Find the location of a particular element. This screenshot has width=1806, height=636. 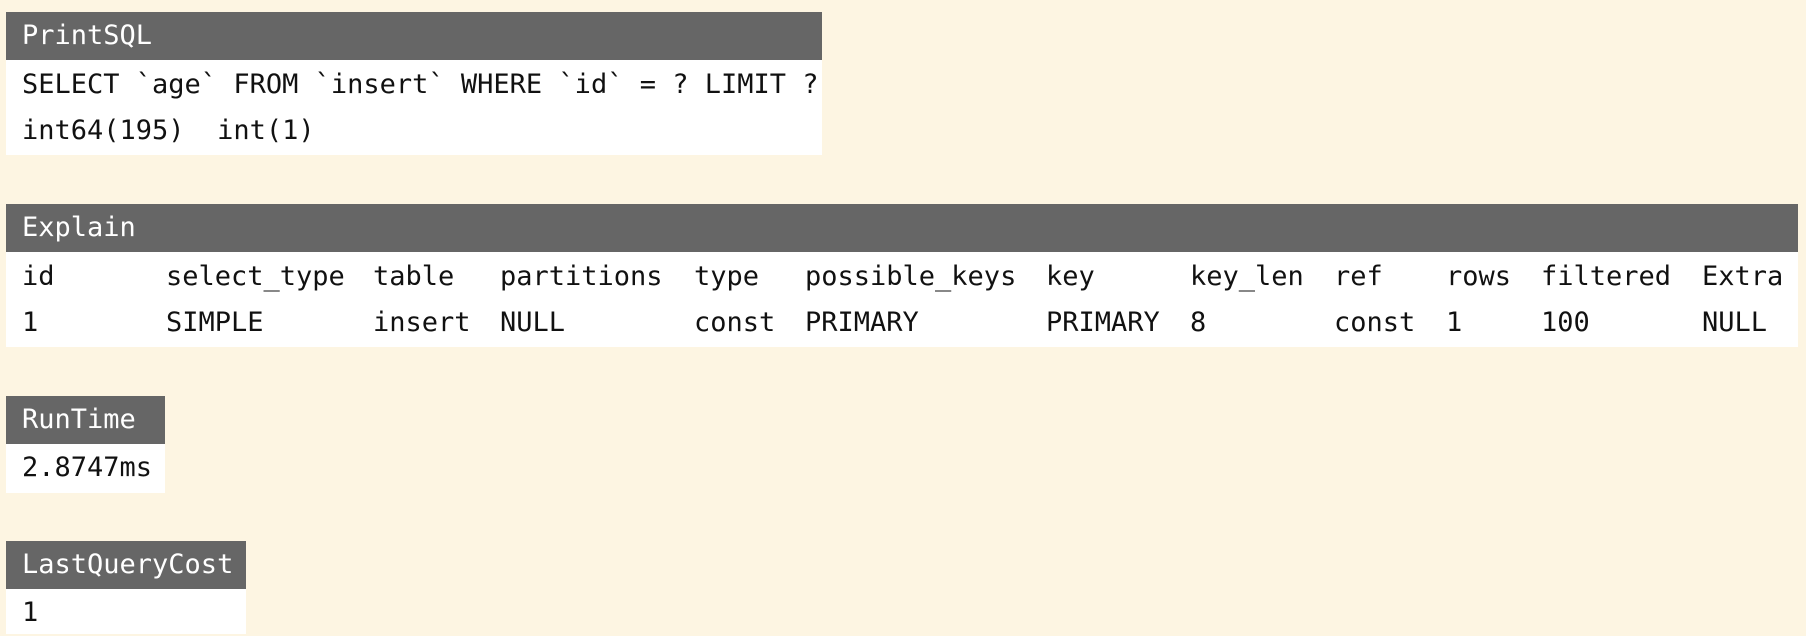

cell-extra: NULL is located at coordinates (1735, 322).